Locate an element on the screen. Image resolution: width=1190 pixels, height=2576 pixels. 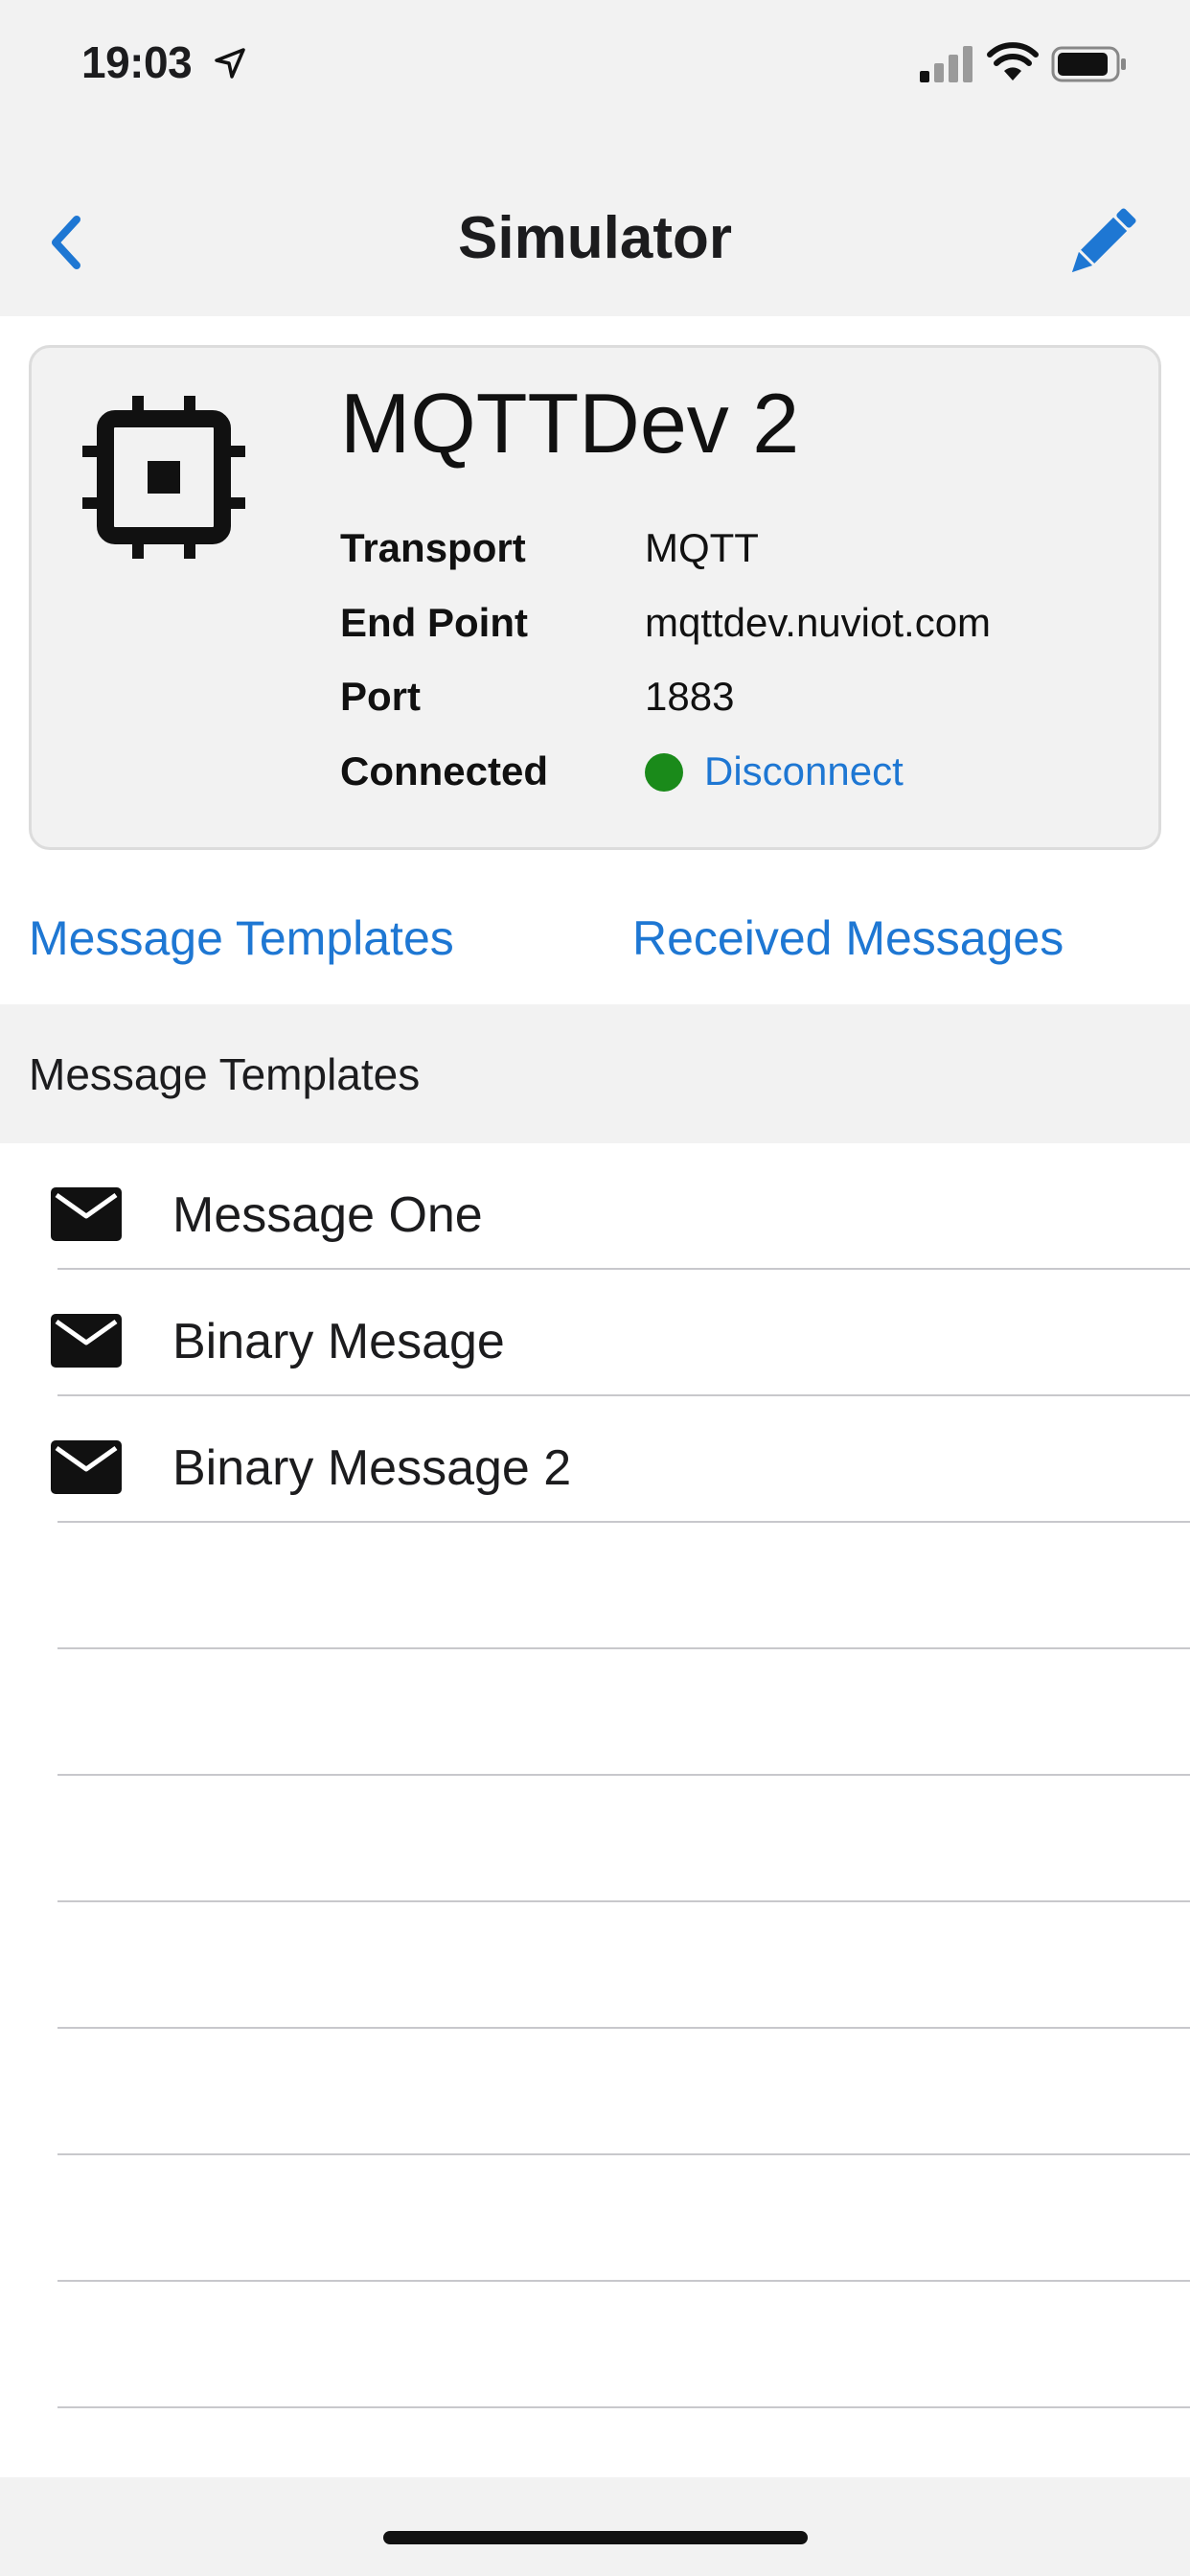
section-header: Message Templates is located at coordinates (595, 1073).